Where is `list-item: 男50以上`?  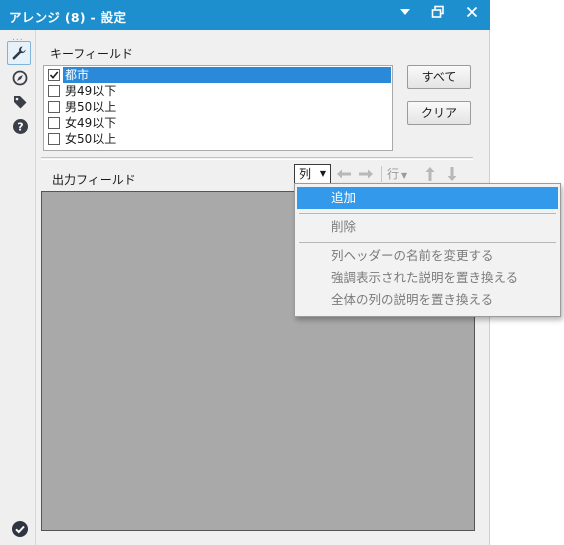
list-item: 男50以上 is located at coordinates (218, 107).